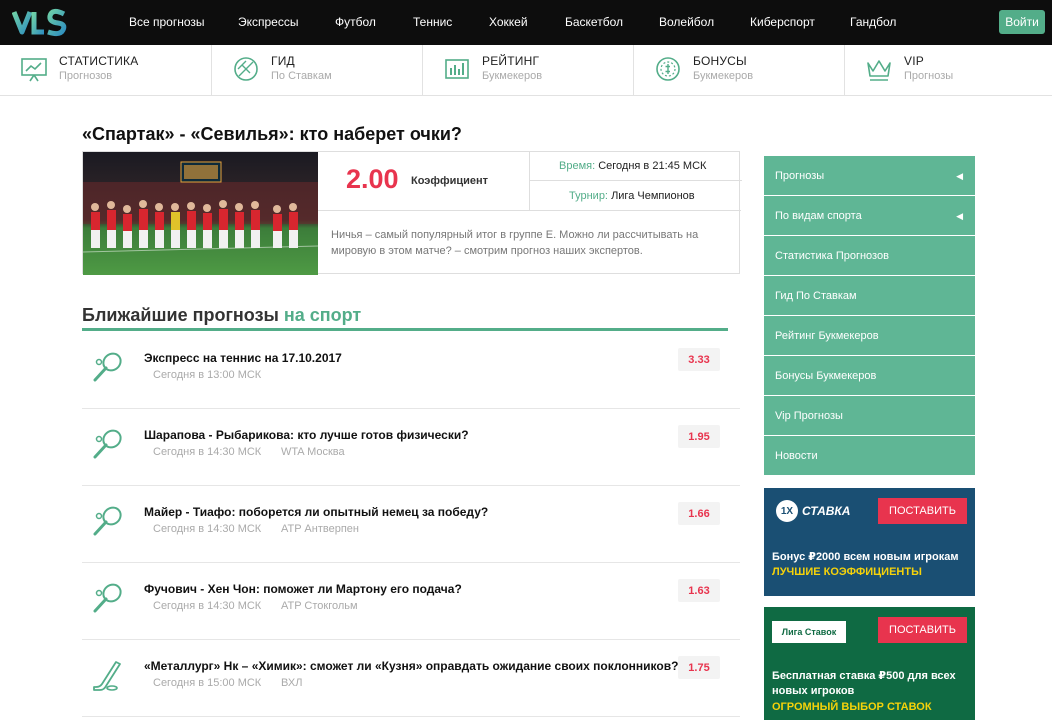 Image resolution: width=1052 pixels, height=720 pixels. Describe the element at coordinates (832, 256) in the screenshot. I see `sidebar-item-label: Статистика Прогнозов` at that location.